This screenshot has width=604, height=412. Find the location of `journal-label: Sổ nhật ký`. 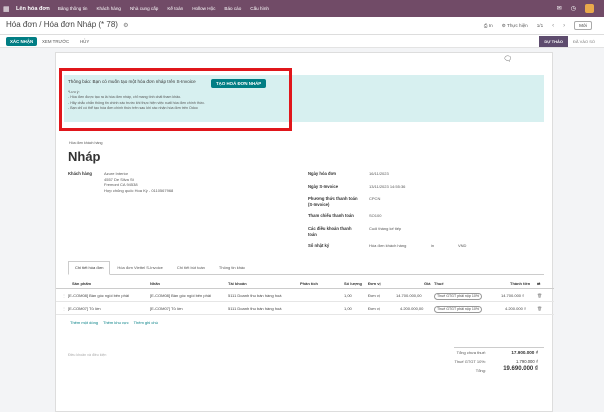

journal-label: Sổ nhật ký is located at coordinates (319, 245).